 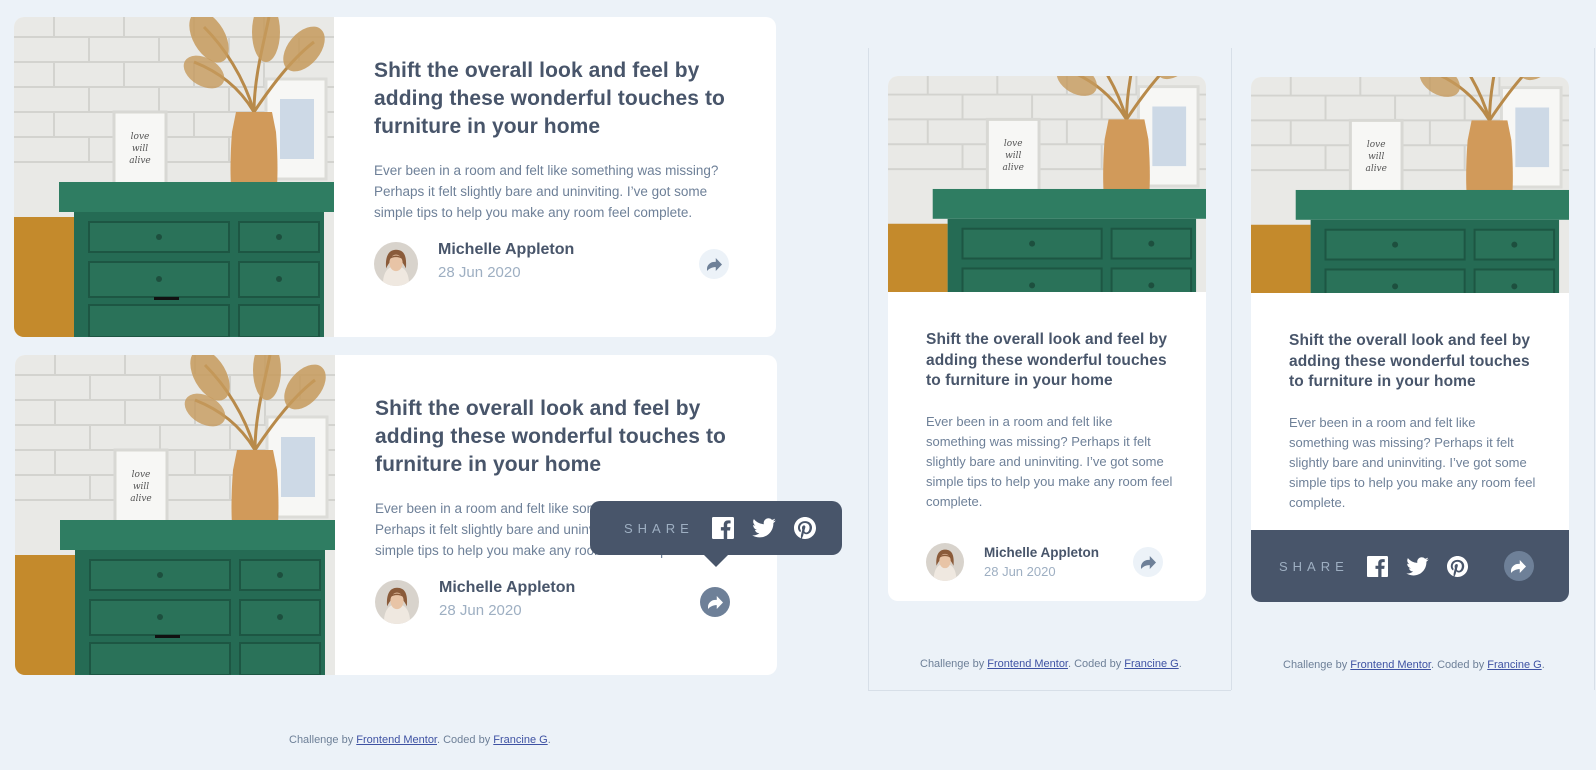 I want to click on share-tooltip: SHARE, so click(x=716, y=534).